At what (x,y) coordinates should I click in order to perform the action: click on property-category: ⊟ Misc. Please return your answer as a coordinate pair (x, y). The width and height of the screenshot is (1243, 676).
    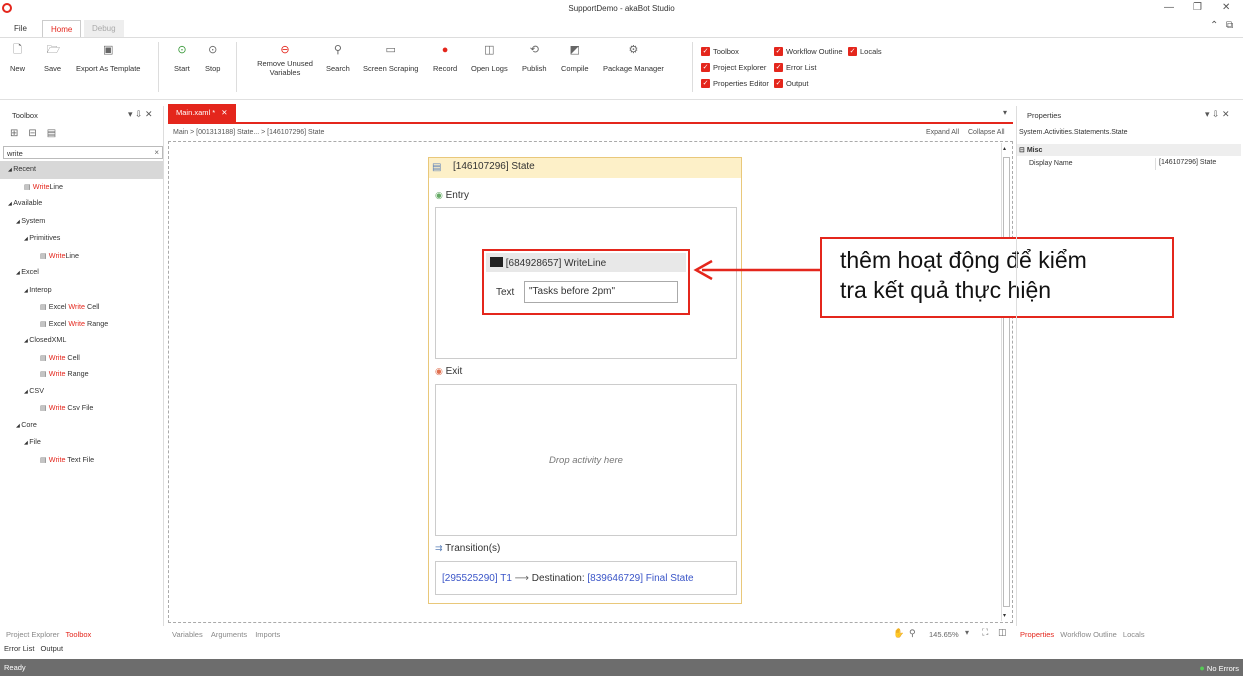
    Looking at the image, I should click on (1129, 150).